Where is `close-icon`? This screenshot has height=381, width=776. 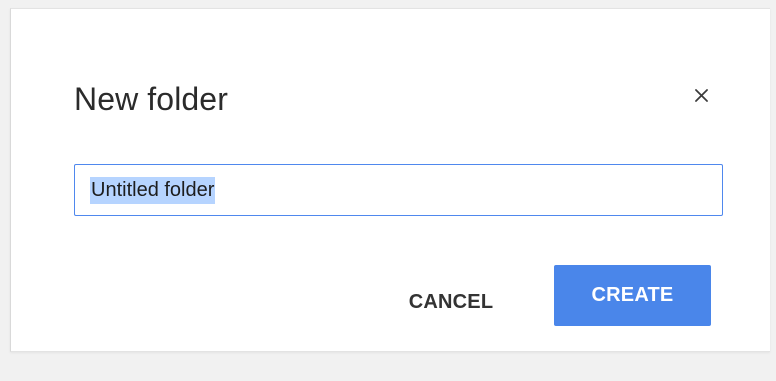 close-icon is located at coordinates (701, 98).